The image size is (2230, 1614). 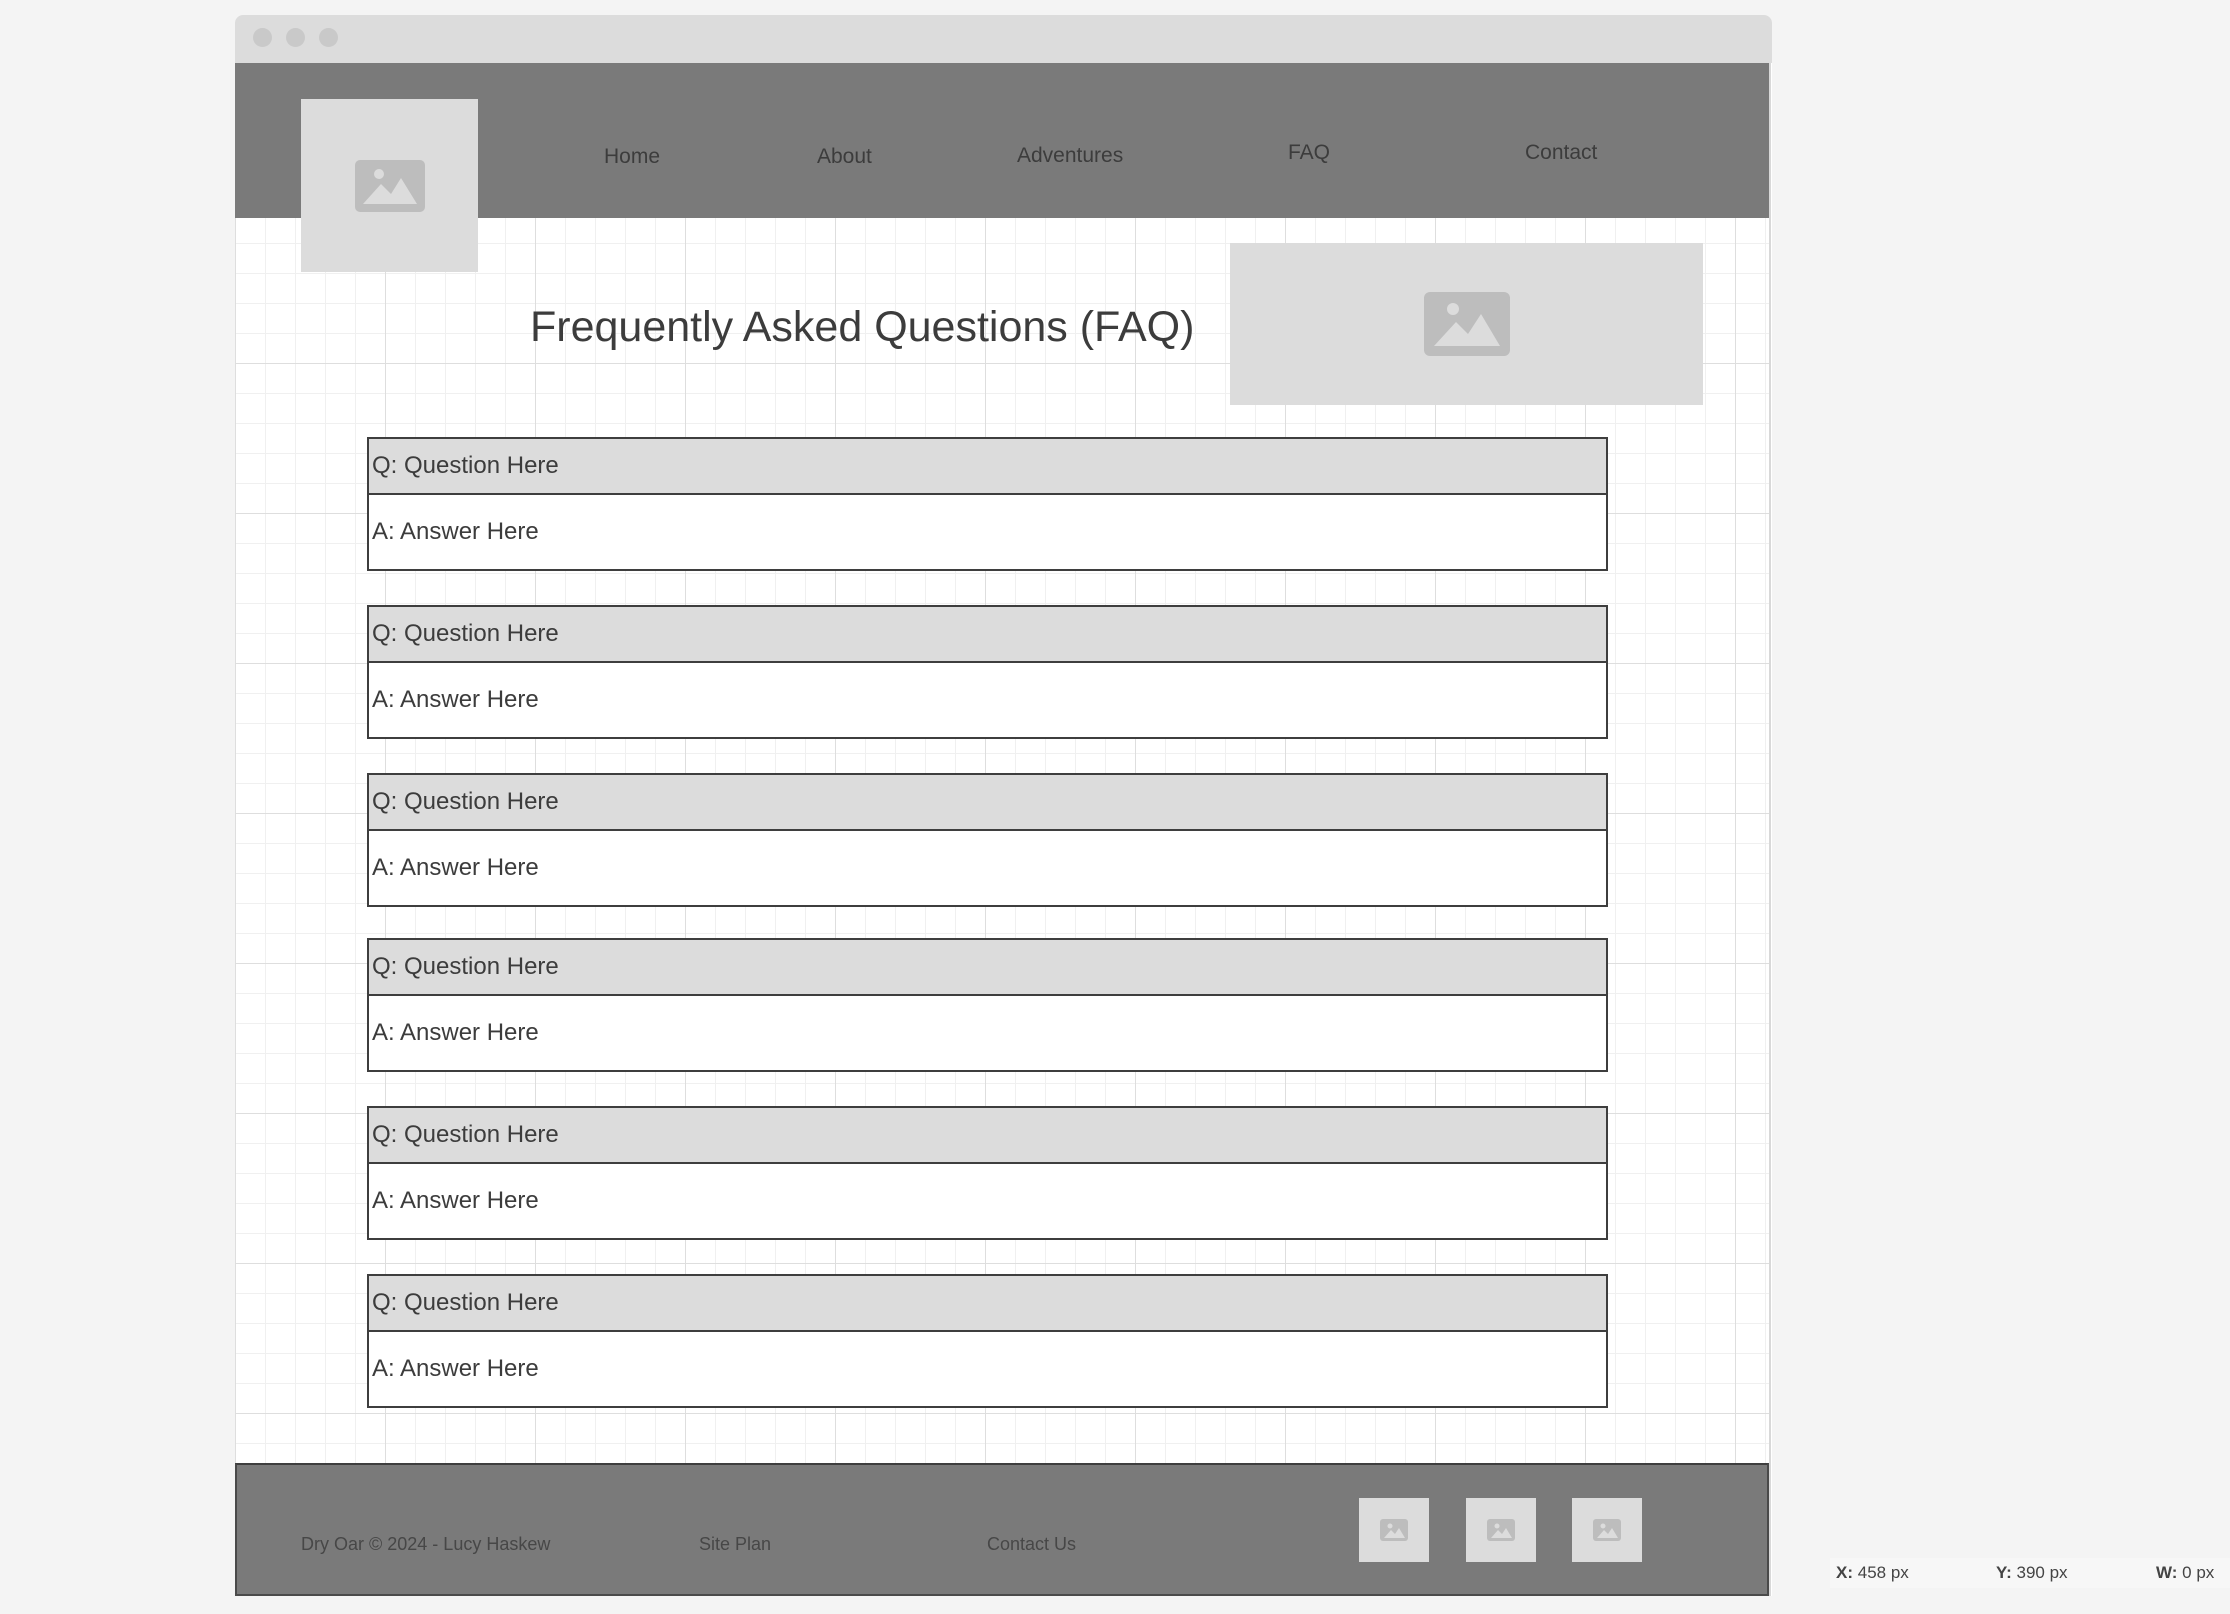 What do you see at coordinates (1031, 1544) in the screenshot?
I see `footer-contact-link: Contact Us` at bounding box center [1031, 1544].